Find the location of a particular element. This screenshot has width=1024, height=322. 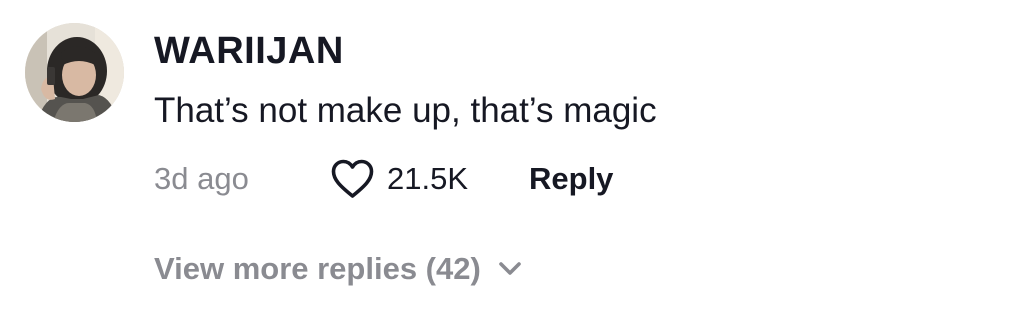

chevron-down-icon is located at coordinates (510, 269).